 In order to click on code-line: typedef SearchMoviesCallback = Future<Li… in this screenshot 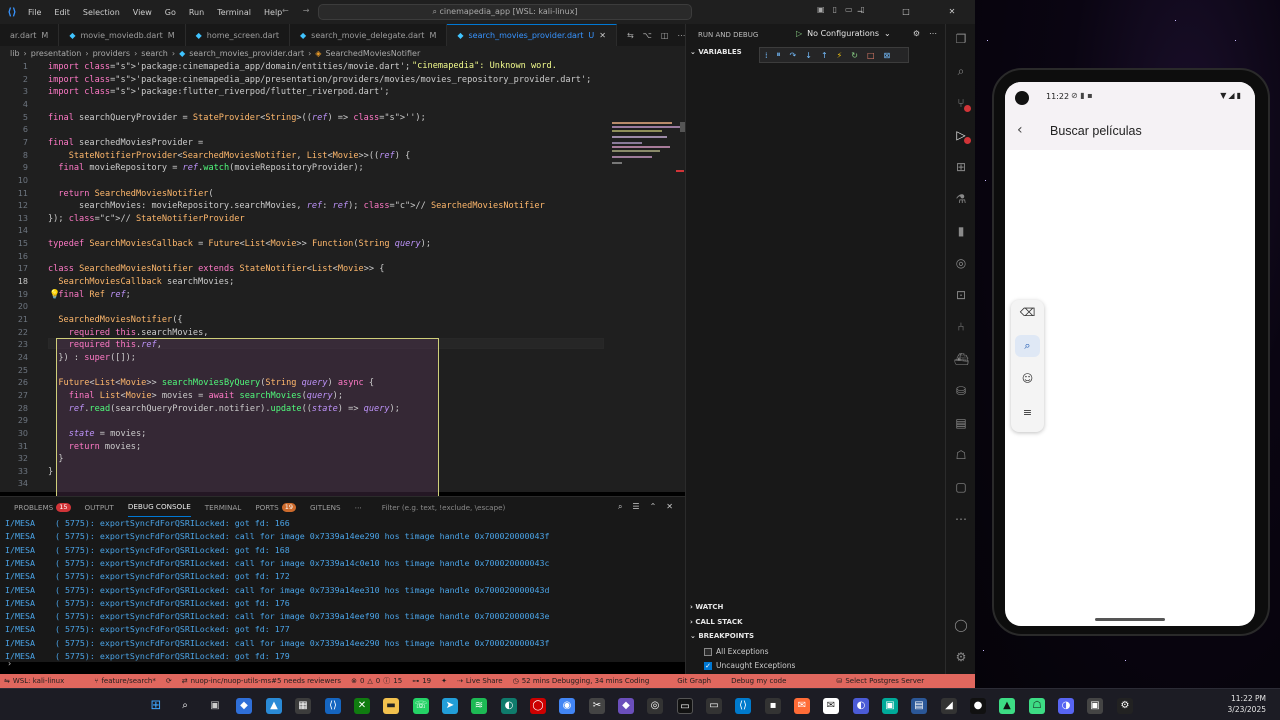, I will do `click(239, 244)`.